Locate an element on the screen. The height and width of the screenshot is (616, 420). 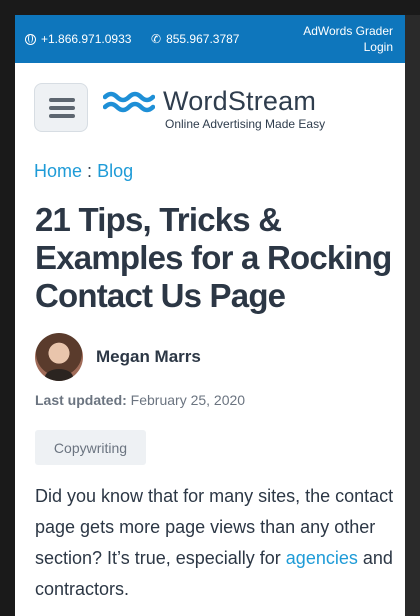
author-avatar is located at coordinates (59, 357).